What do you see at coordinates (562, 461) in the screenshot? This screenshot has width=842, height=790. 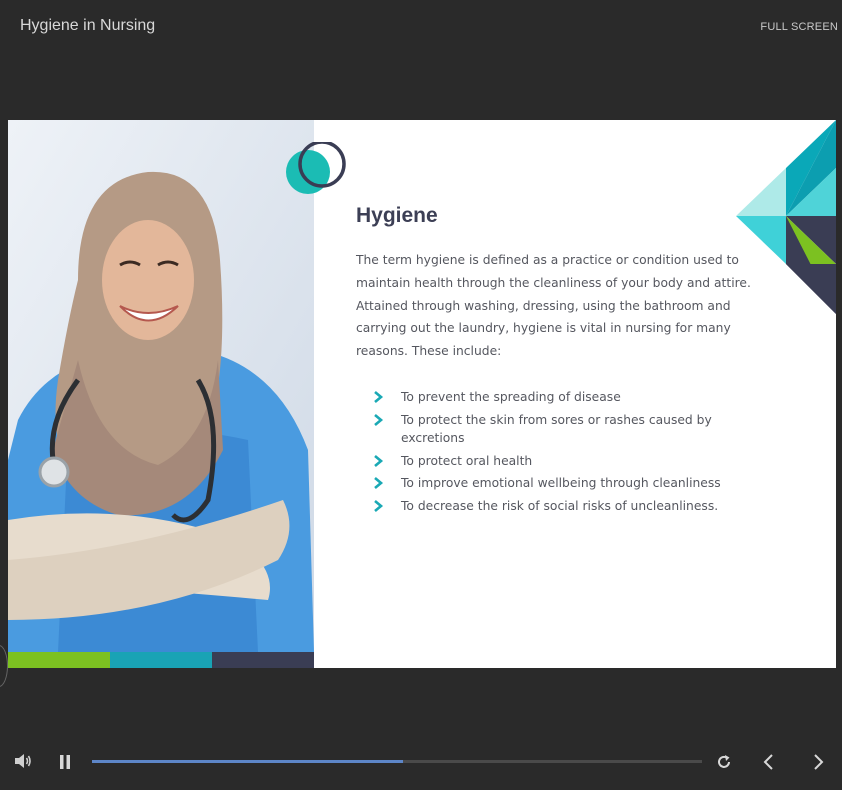 I see `list-item: To protect oral health` at bounding box center [562, 461].